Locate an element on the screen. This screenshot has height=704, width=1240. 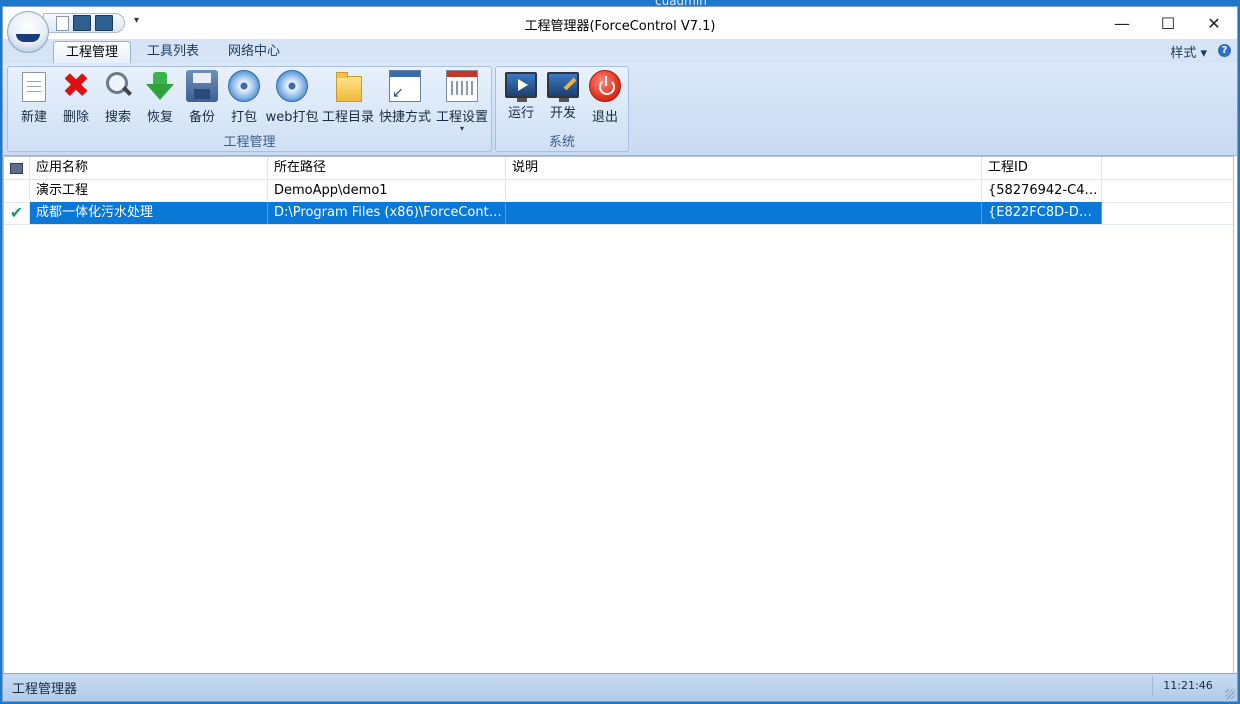
backup-button: 备份 is located at coordinates (202, 101).